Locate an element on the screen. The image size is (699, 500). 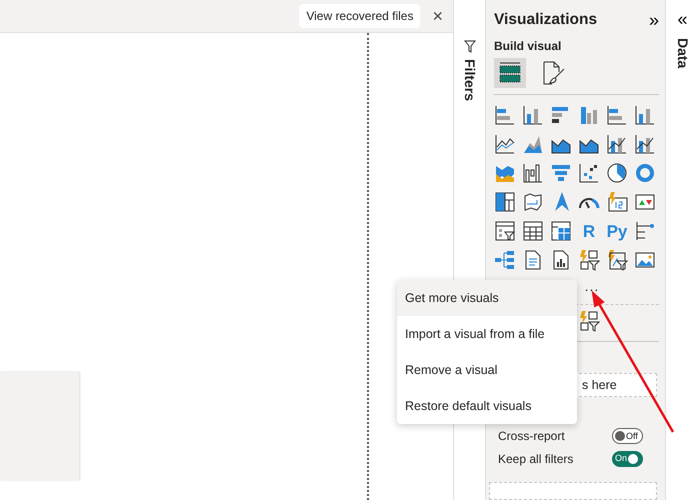
treemap-icon is located at coordinates (505, 202).